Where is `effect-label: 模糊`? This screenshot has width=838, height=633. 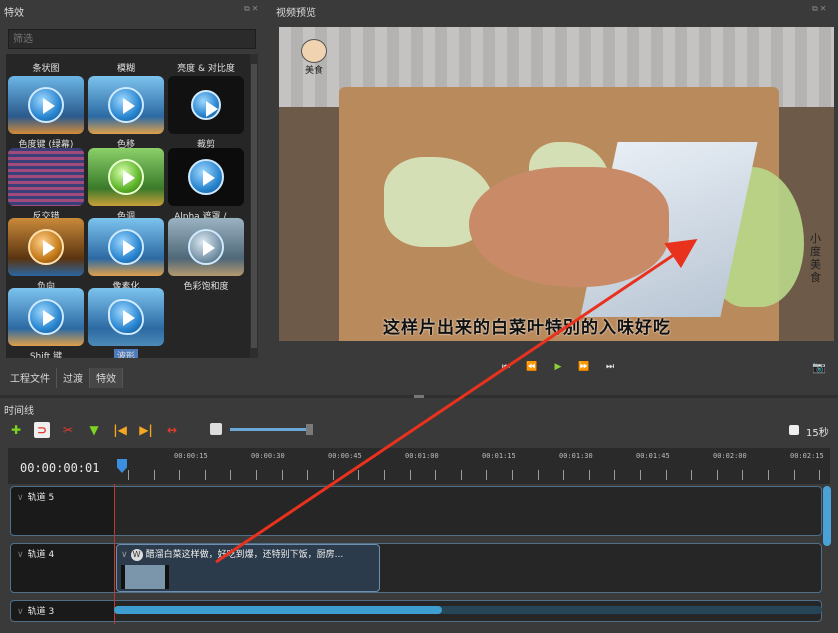
effect-label: 模糊 is located at coordinates (125, 69).